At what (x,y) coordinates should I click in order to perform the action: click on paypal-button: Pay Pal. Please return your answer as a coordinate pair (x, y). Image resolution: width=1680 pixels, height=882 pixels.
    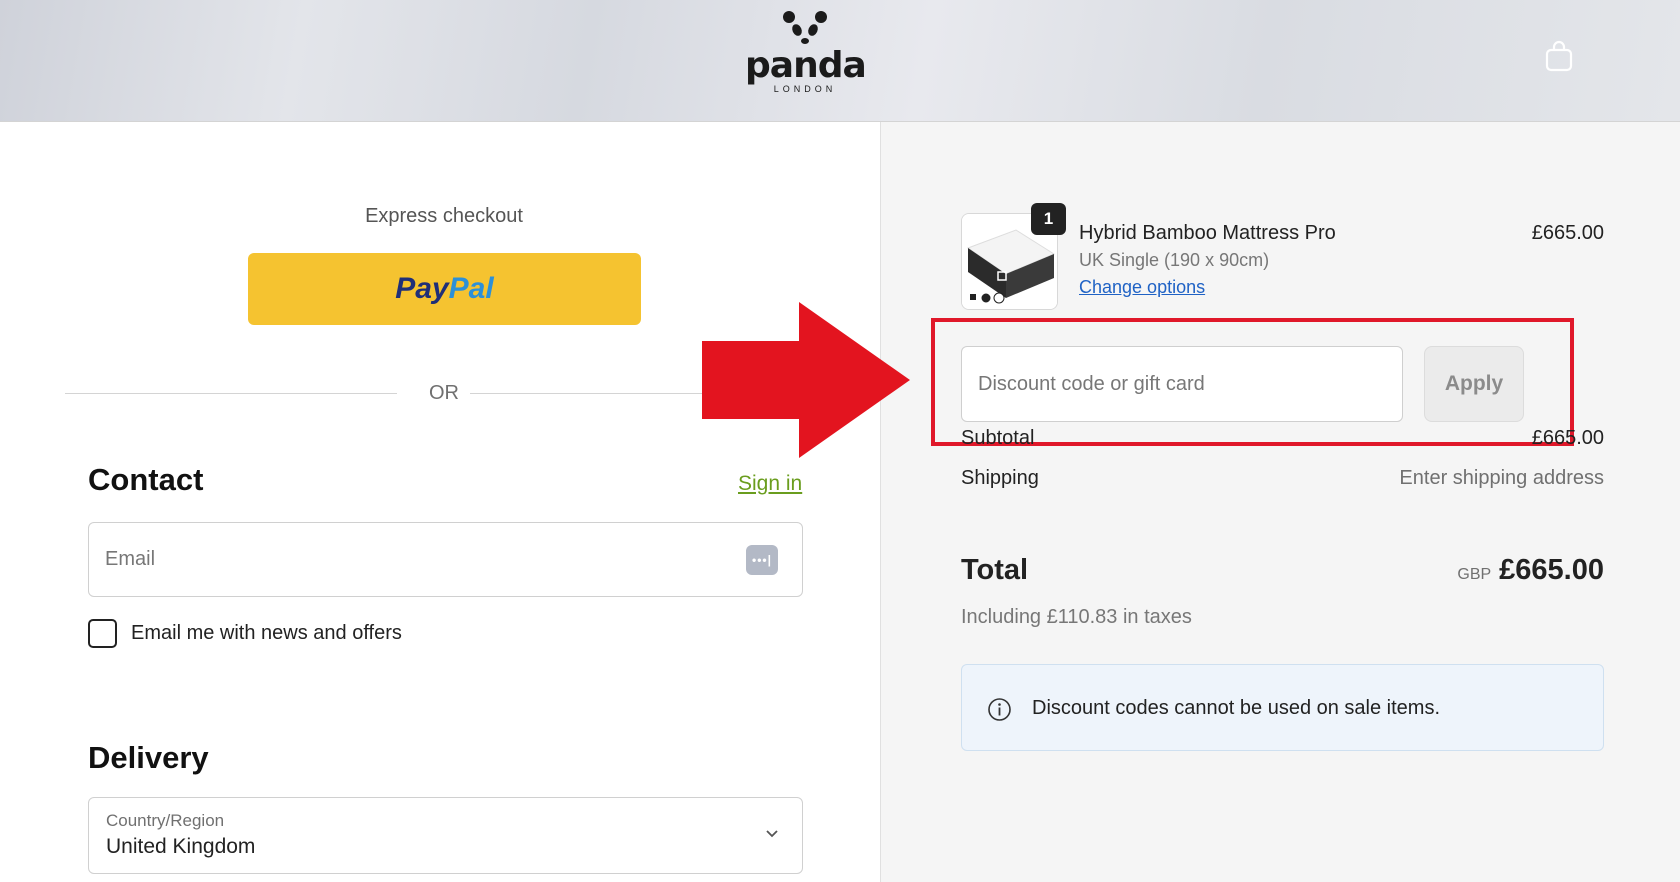
    Looking at the image, I should click on (444, 289).